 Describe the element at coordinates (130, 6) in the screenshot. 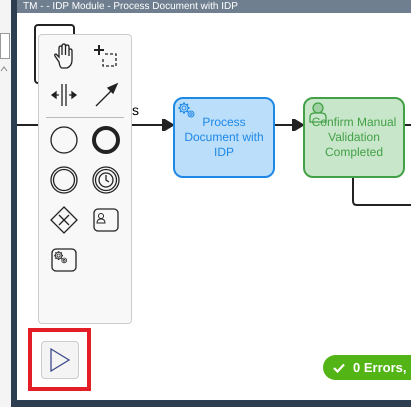

I see `window-title: TM - - IDP Module - Process Document with IDP` at that location.